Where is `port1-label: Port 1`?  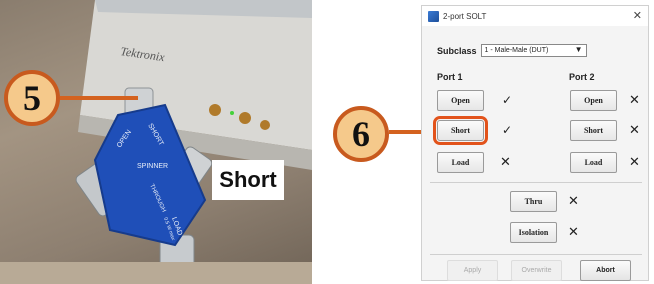
port1-label: Port 1 is located at coordinates (450, 77).